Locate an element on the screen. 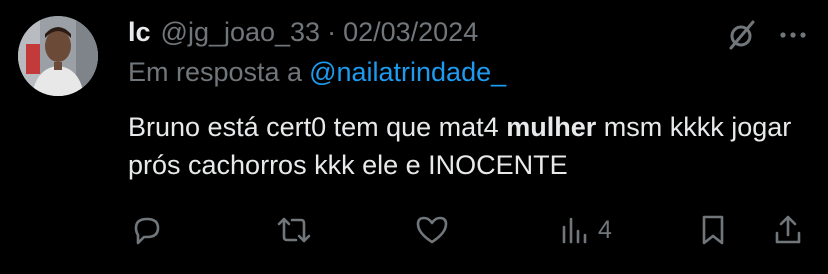 Image resolution: width=828 pixels, height=274 pixels. reply-prefix: Em resposta a is located at coordinates (215, 71).